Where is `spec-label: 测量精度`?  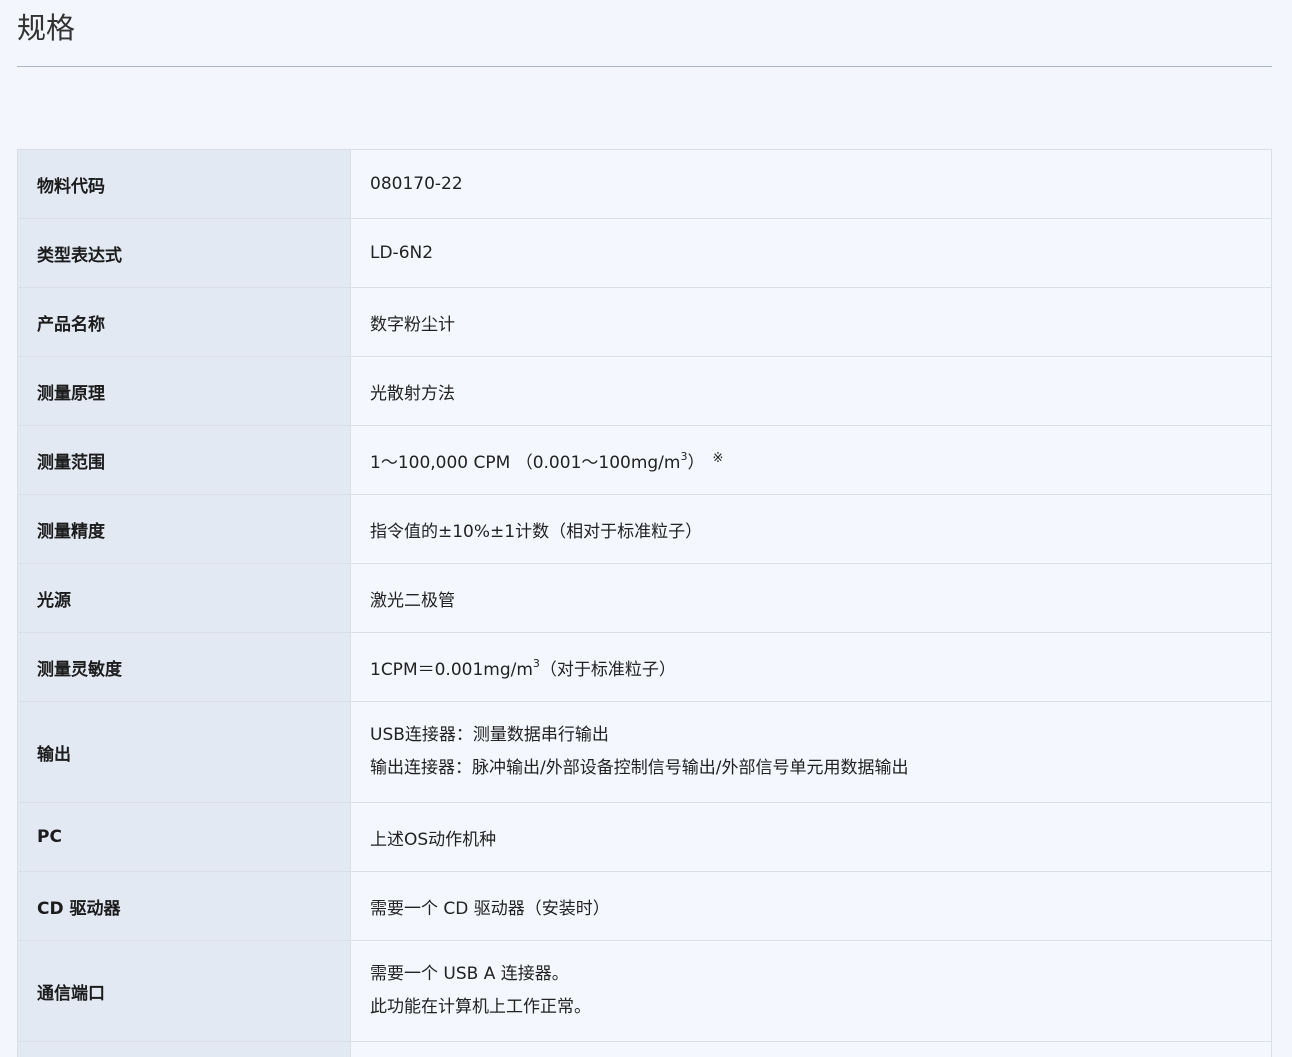 spec-label: 测量精度 is located at coordinates (184, 529).